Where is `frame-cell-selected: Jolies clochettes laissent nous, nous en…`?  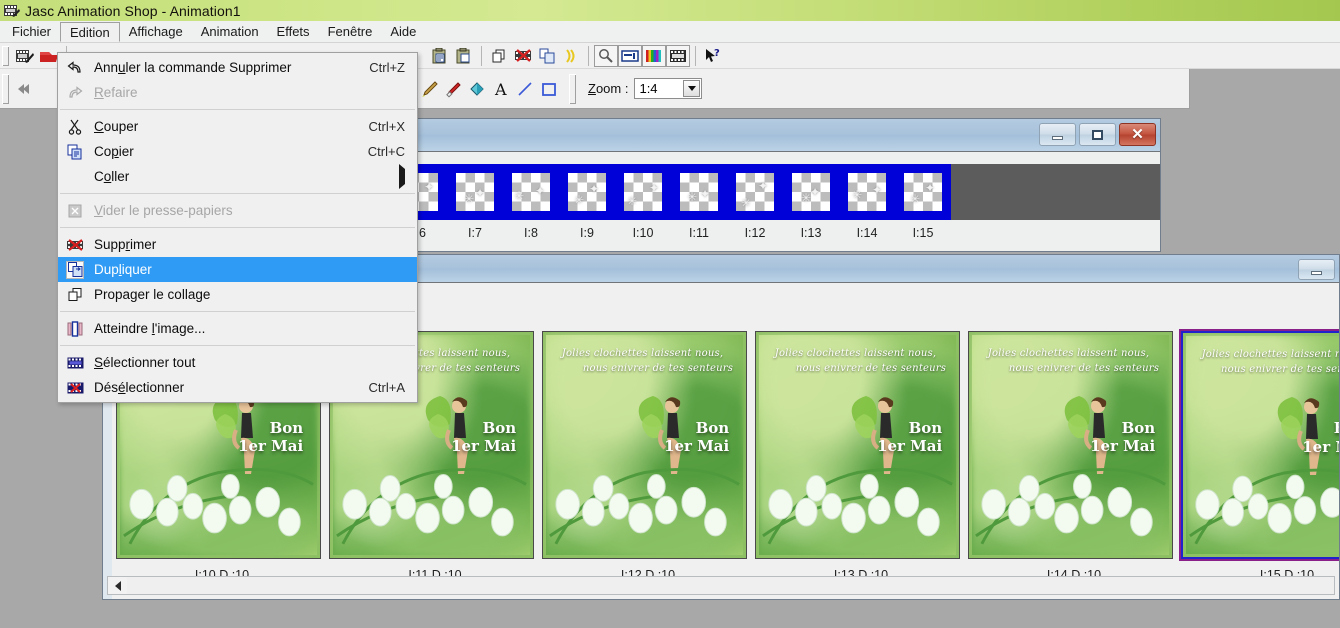
frame-cell-selected: Jolies clochettes laissent nous, nous en… is located at coordinates (1260, 456).